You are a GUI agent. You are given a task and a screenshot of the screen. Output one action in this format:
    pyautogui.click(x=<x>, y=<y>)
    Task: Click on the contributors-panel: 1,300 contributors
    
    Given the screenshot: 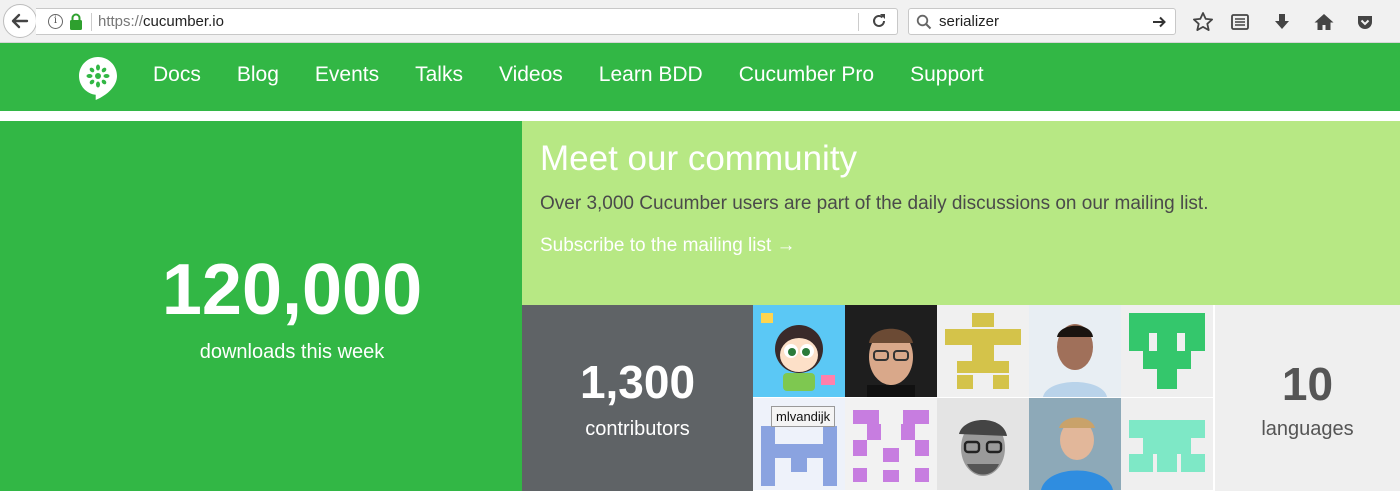 What is the action you would take?
    pyautogui.click(x=637, y=398)
    